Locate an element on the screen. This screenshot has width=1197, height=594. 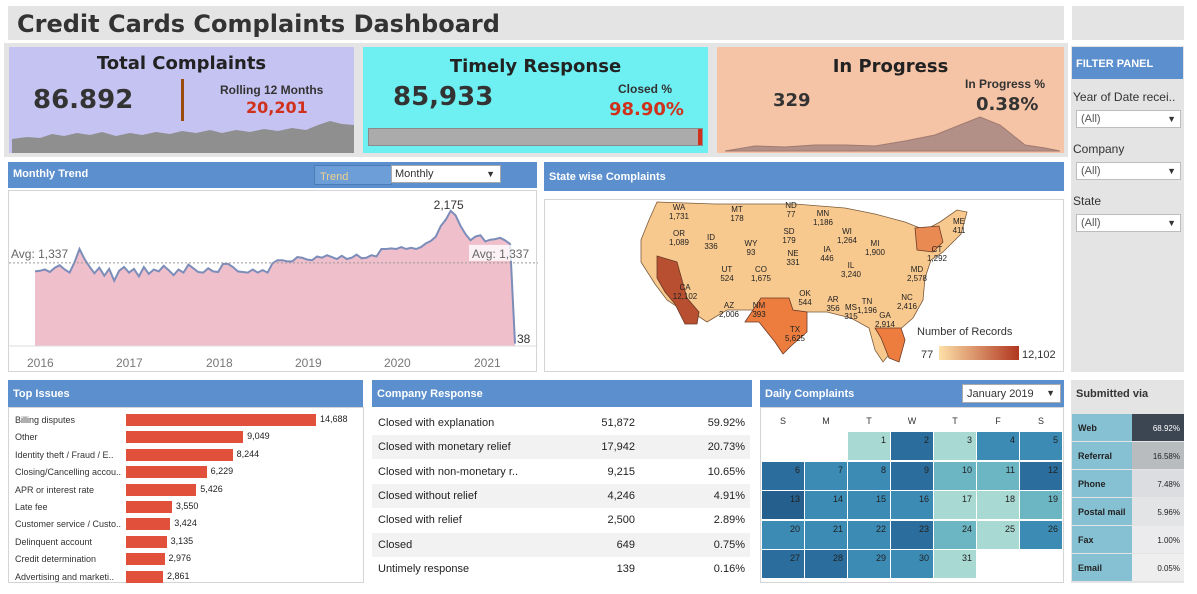
issue-row: Identity theft / Fraud / E.. 8,244 is located at coordinates (186, 455).